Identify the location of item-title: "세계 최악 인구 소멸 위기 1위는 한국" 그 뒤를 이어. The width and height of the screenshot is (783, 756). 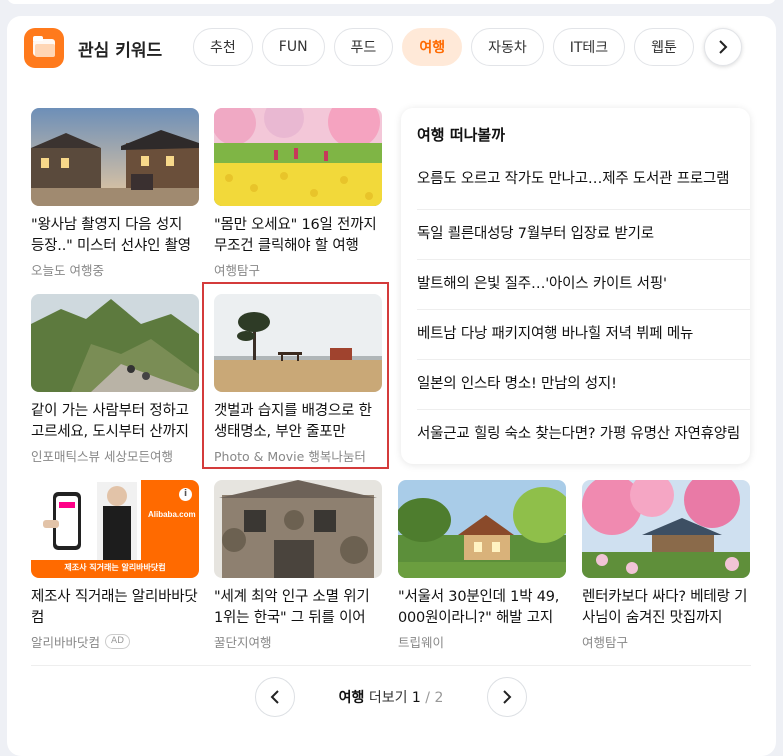
(298, 608).